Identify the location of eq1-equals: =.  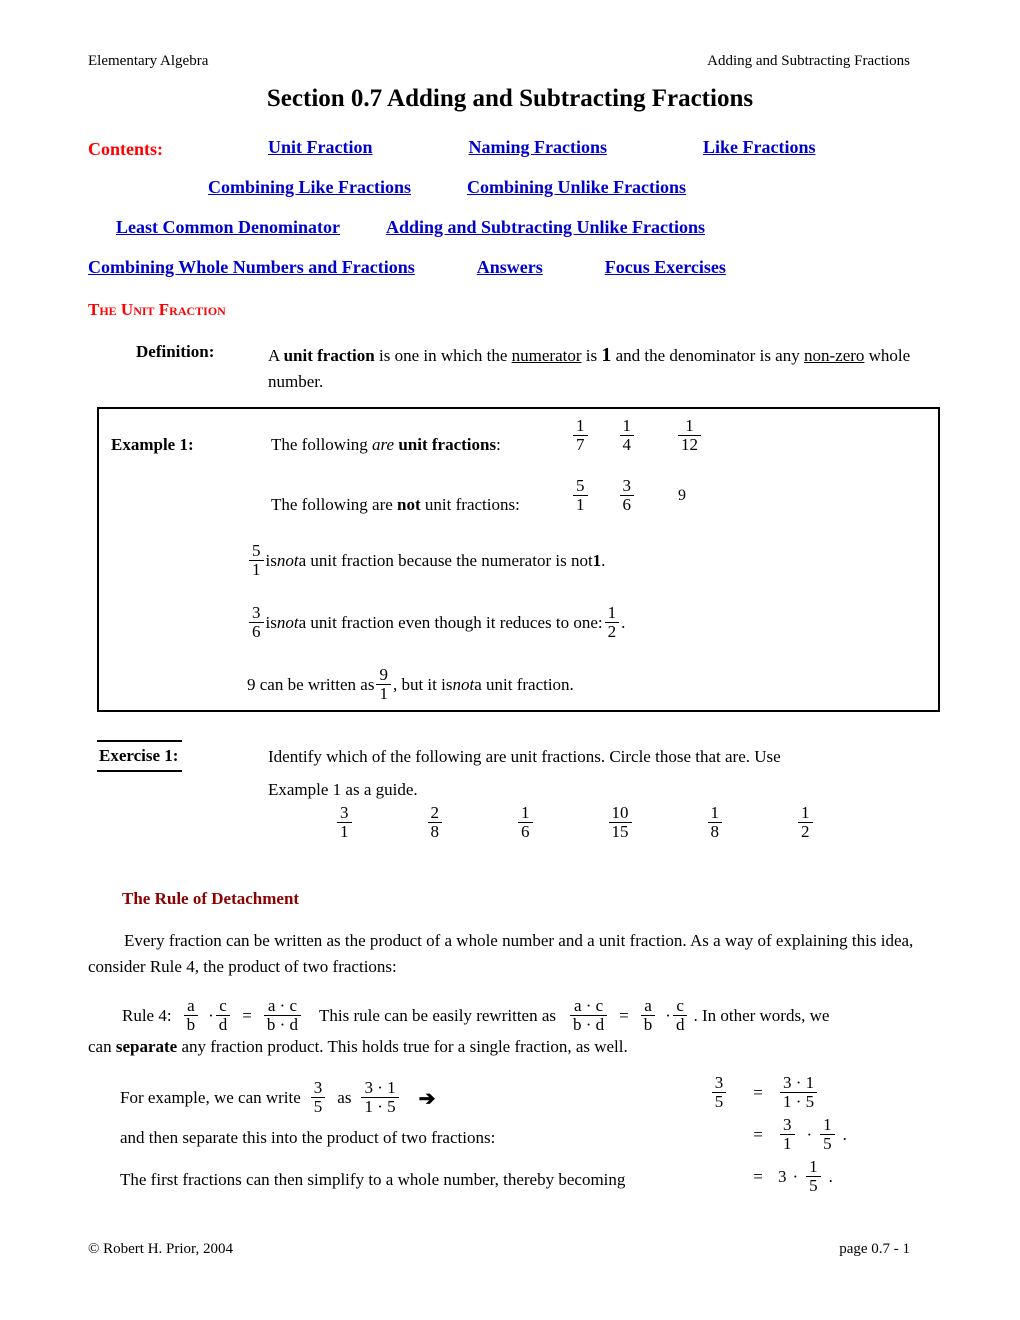
(758, 1092).